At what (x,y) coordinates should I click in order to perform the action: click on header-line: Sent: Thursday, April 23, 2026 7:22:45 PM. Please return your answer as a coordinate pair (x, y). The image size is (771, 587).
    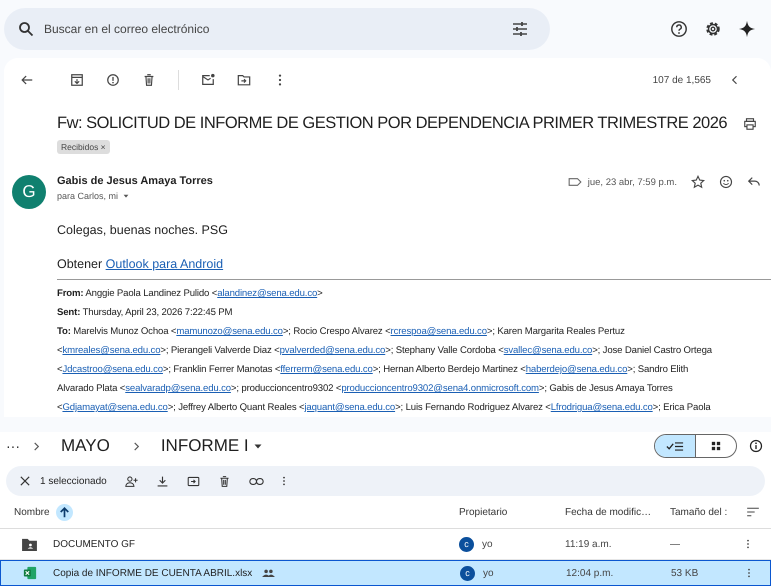
    Looking at the image, I should click on (145, 313).